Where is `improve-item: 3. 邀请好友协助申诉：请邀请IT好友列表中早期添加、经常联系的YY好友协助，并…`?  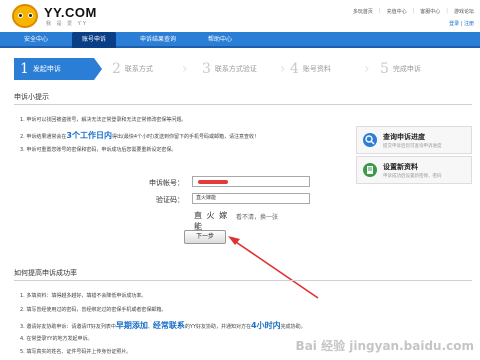 improve-item: 3. 邀请好友协助申诉：请邀请IT好友列表中早期添加、经常联系的YY好友协助，并… is located at coordinates (163, 325).